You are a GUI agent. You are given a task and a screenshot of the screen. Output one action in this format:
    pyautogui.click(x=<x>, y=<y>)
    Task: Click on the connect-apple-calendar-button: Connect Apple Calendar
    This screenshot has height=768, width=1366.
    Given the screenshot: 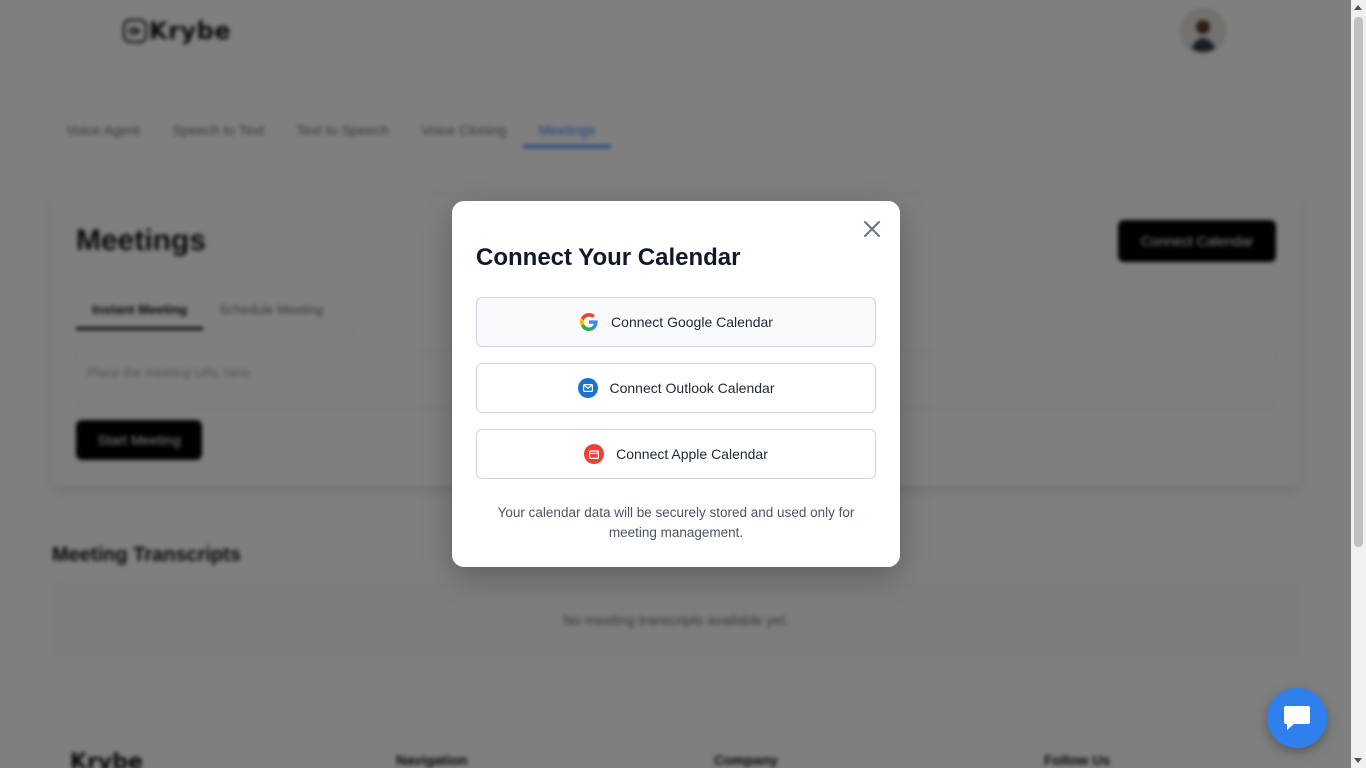 What is the action you would take?
    pyautogui.click(x=676, y=454)
    